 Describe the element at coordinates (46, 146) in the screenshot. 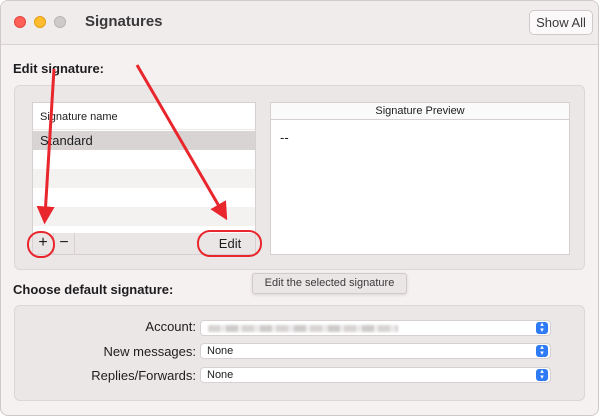

I see `arrow-to-add-button` at that location.